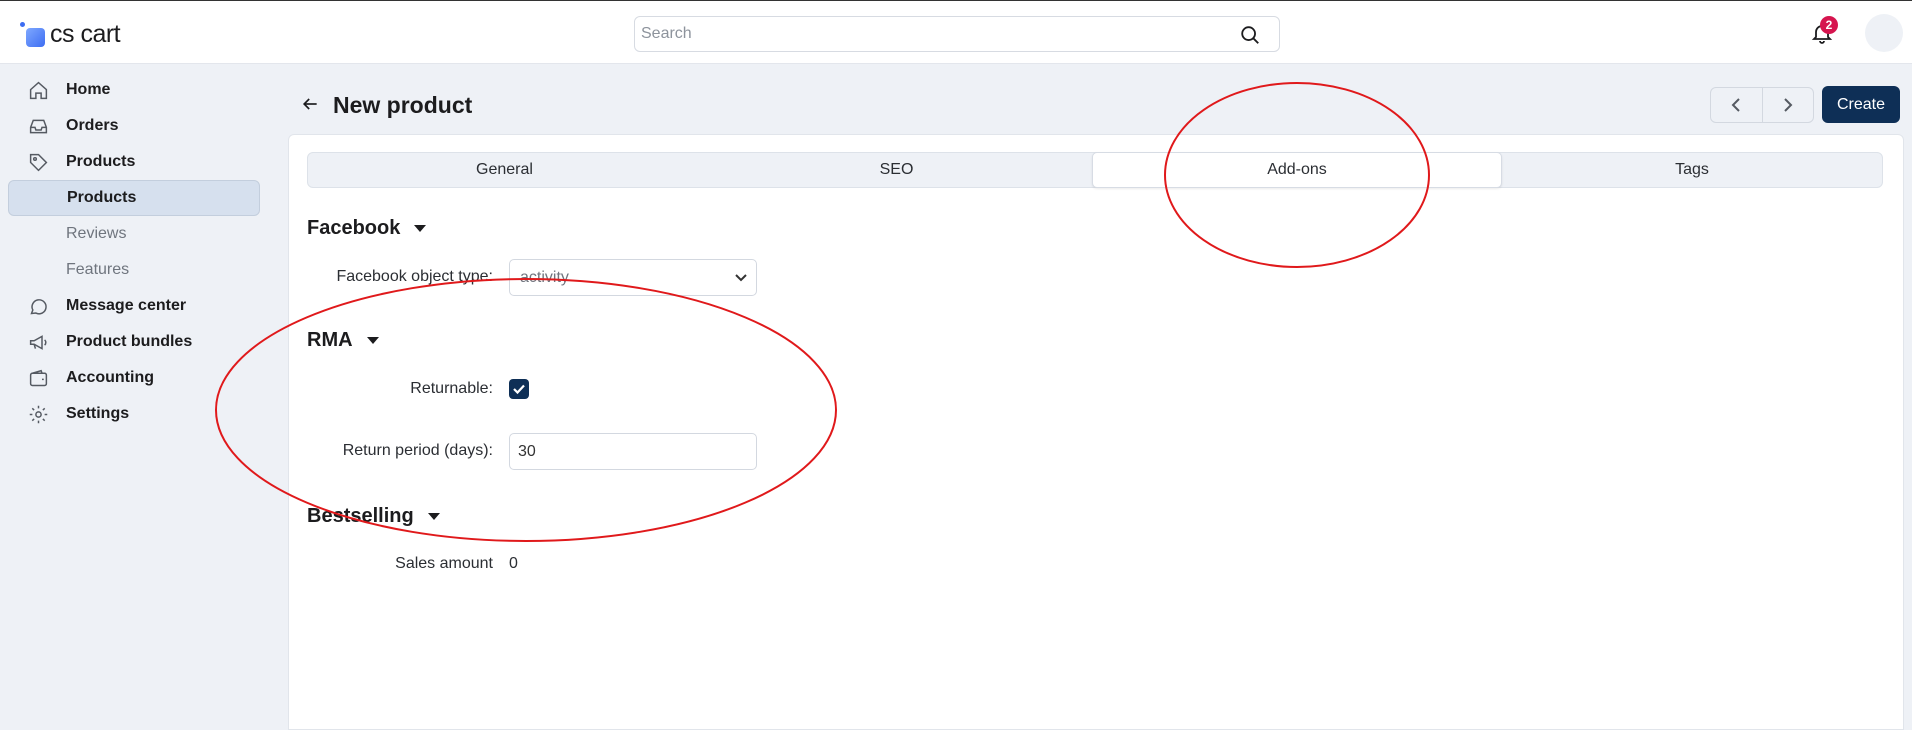 This screenshot has height=730, width=1912. What do you see at coordinates (134, 270) in the screenshot?
I see `sidebar-subitem-features: Features` at bounding box center [134, 270].